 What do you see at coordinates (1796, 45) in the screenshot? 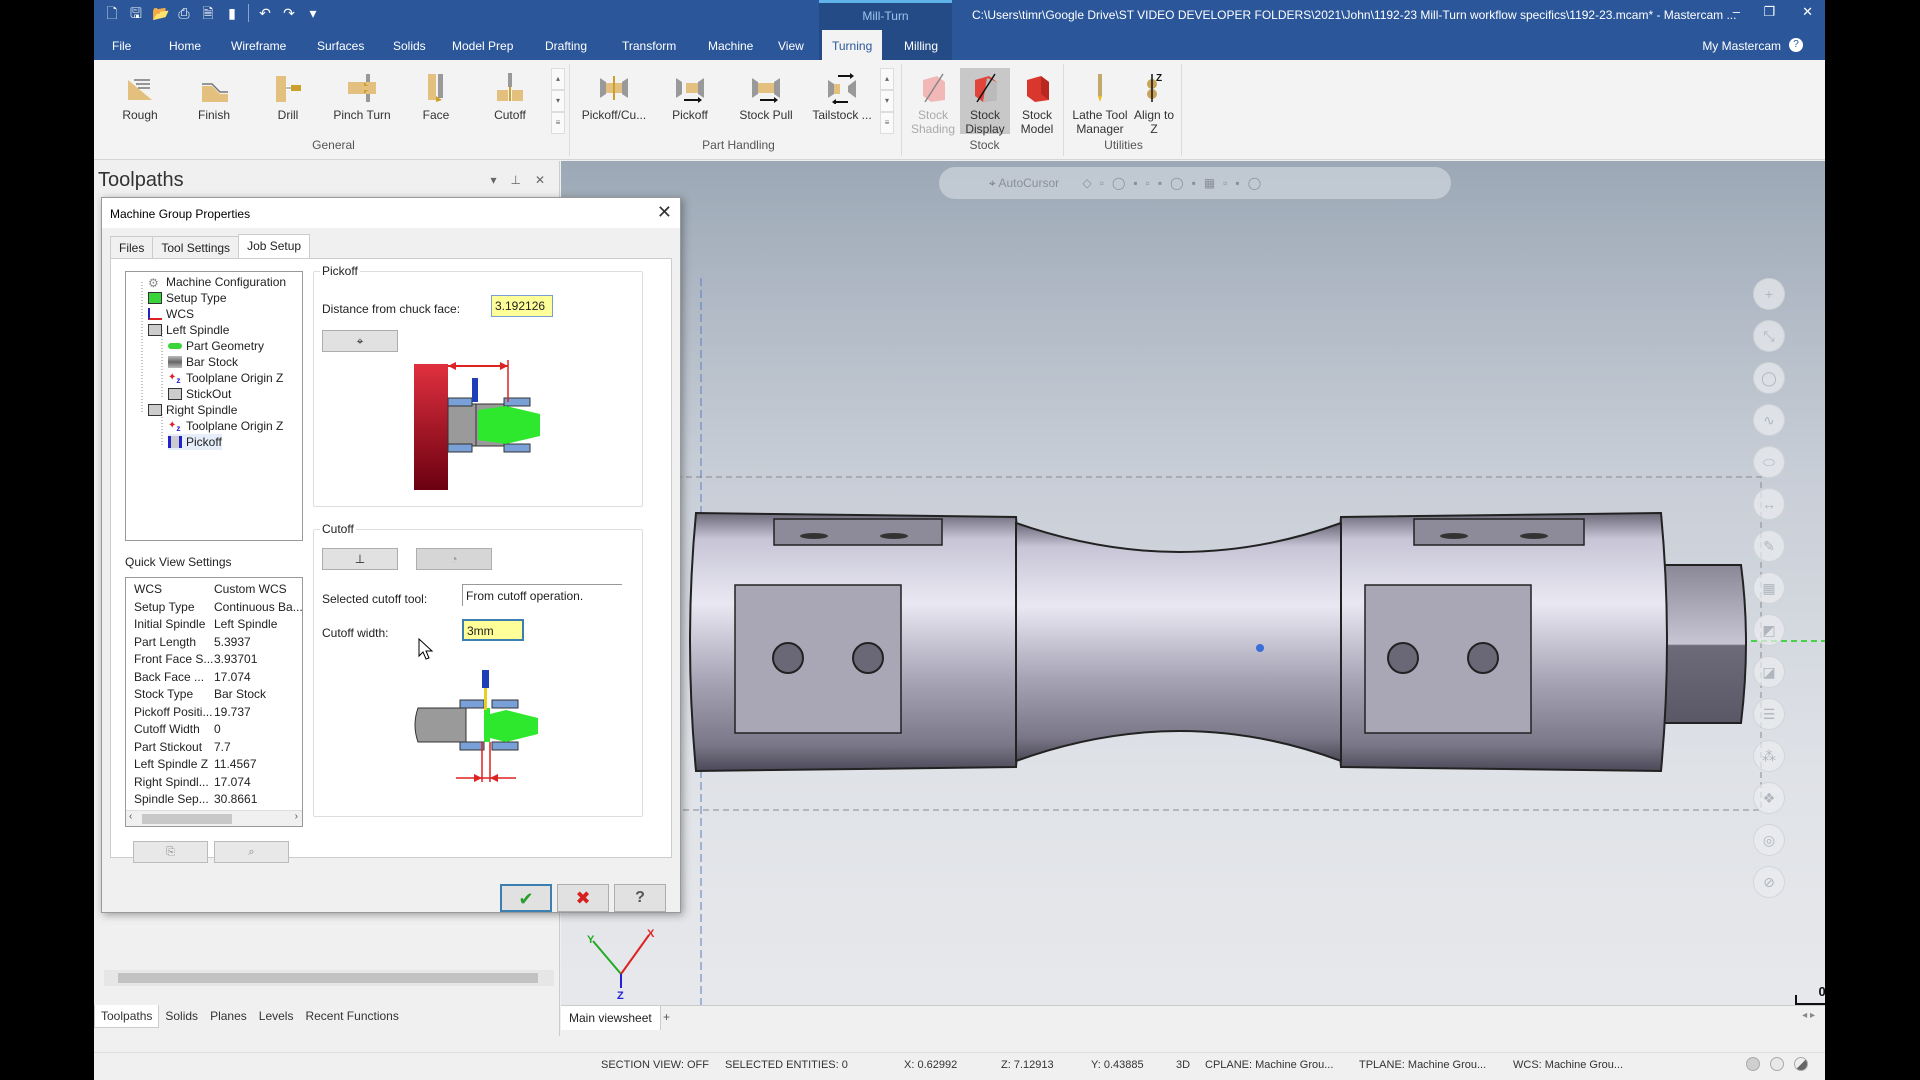
I see `help-icon: ?` at bounding box center [1796, 45].